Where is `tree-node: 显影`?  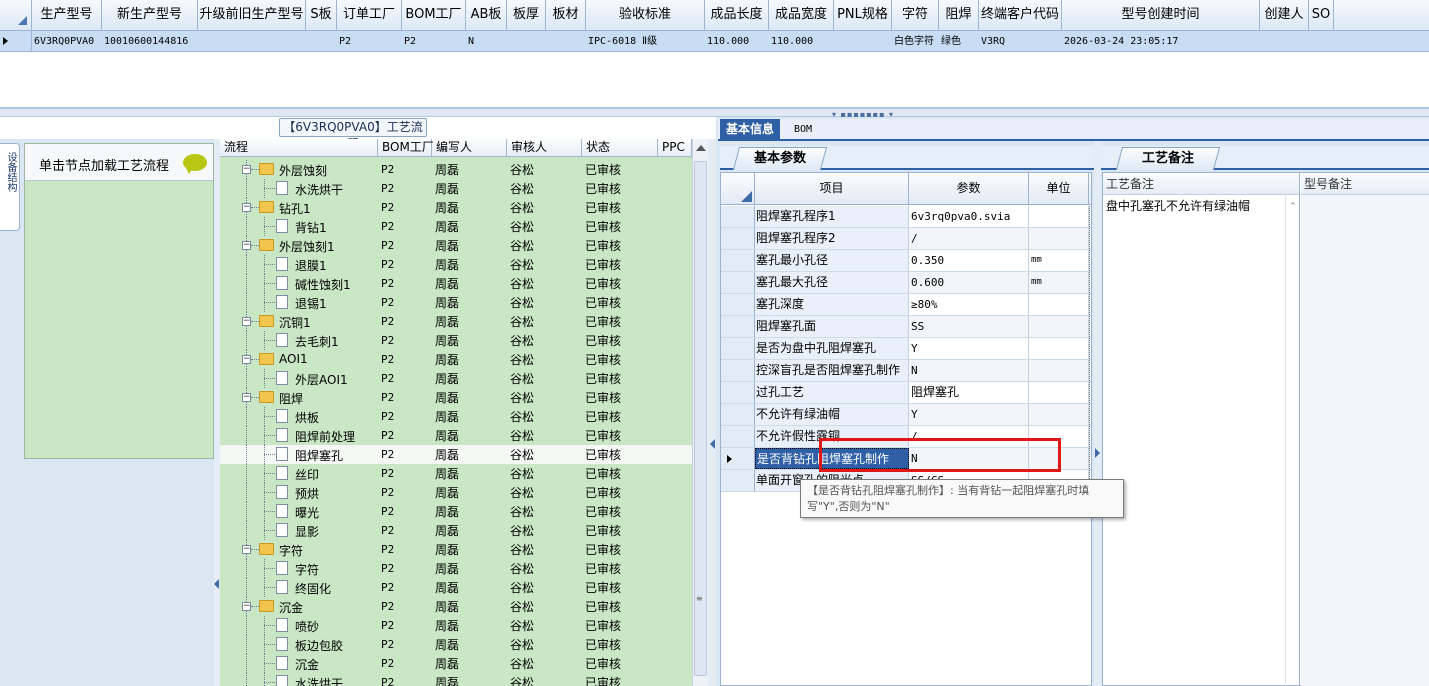
tree-node: 显影 is located at coordinates (299, 530).